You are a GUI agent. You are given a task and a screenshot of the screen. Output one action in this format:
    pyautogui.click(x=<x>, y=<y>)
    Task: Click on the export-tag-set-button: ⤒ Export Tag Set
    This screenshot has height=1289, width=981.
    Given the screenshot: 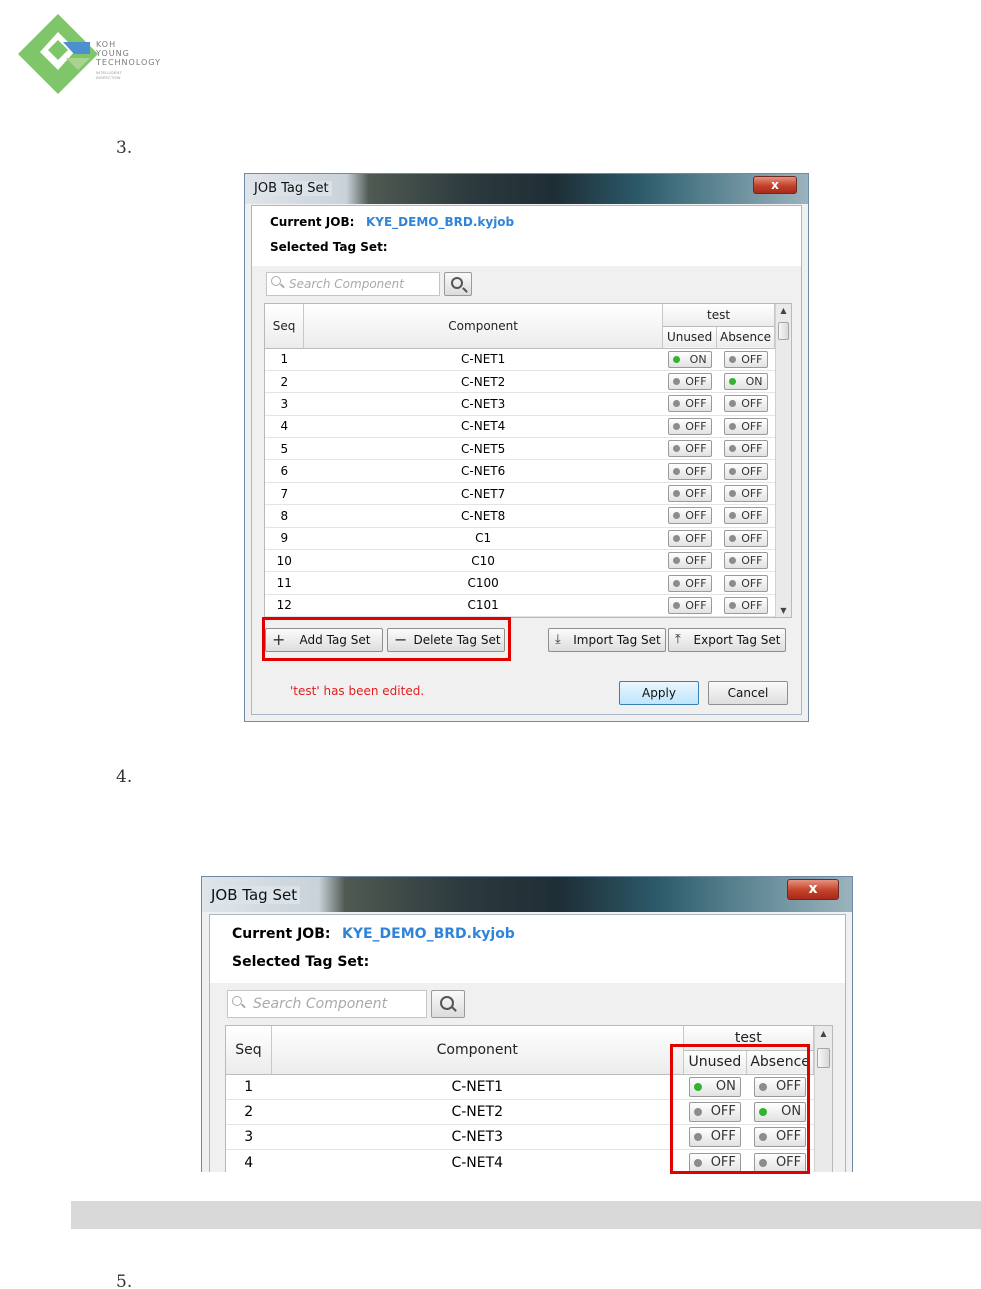 What is the action you would take?
    pyautogui.click(x=727, y=640)
    